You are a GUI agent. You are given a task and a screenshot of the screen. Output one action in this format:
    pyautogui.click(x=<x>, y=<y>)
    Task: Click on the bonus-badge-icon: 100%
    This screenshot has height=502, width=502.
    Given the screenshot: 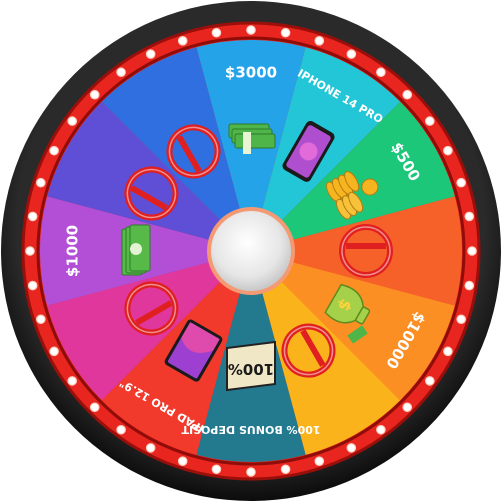 What is the action you would take?
    pyautogui.click(x=251, y=366)
    